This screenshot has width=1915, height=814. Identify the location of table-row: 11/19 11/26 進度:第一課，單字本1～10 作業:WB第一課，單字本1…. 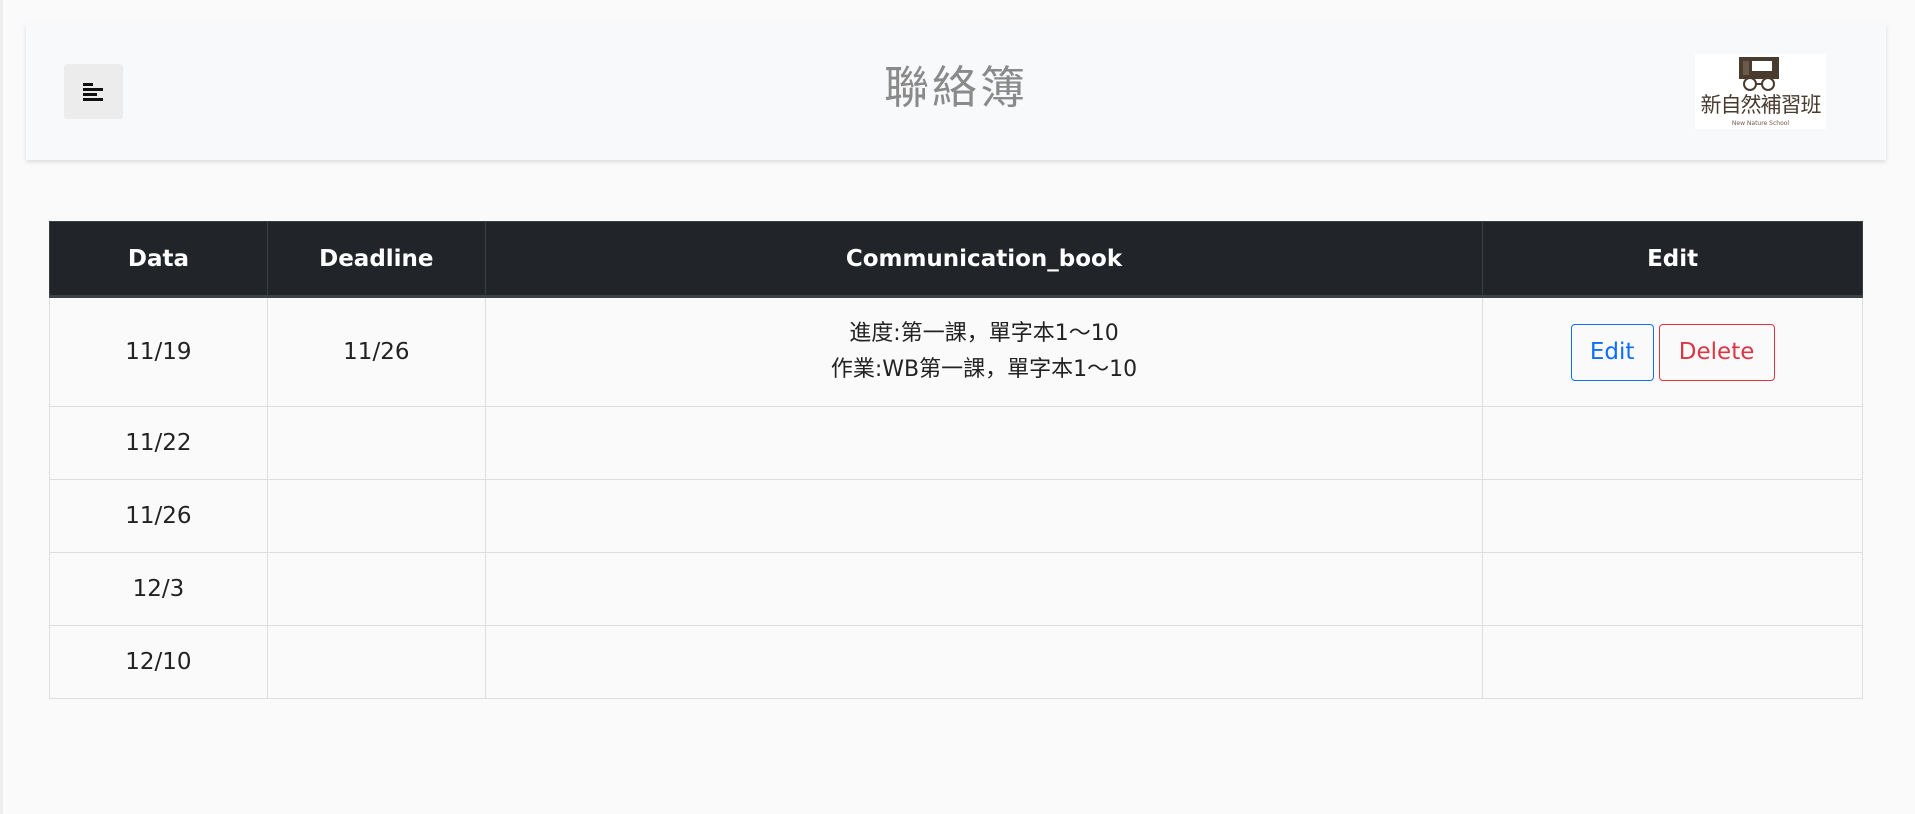
(956, 351).